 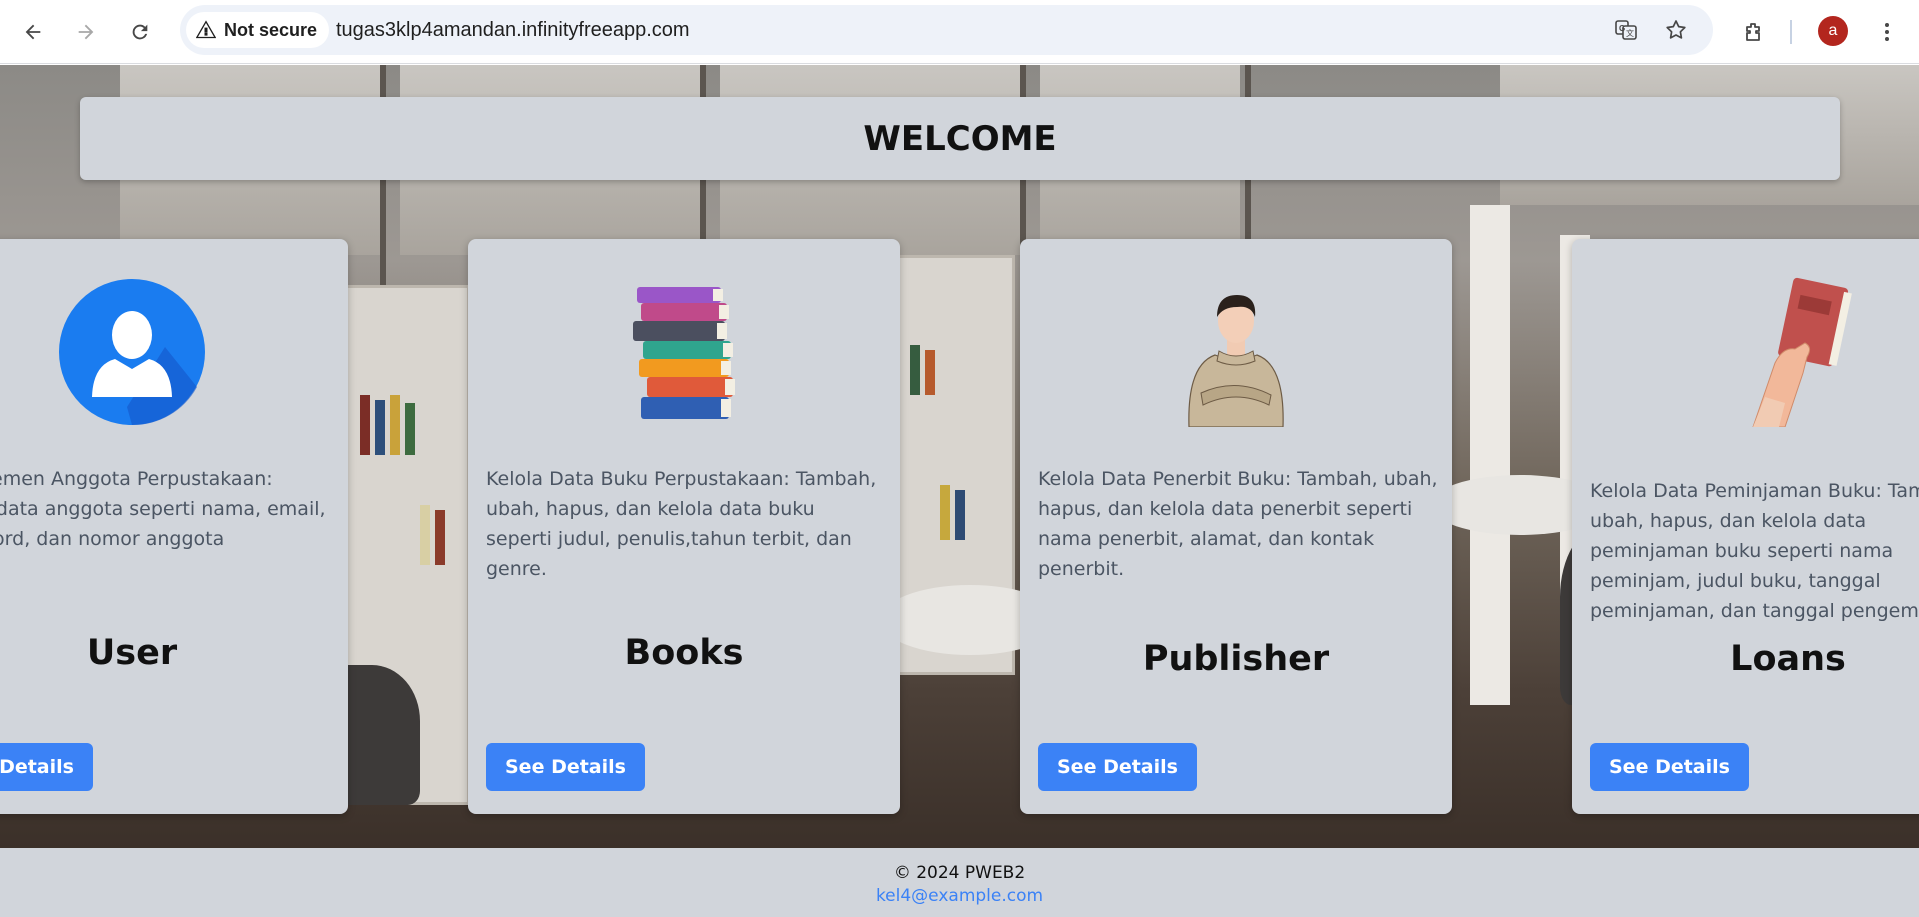 What do you see at coordinates (1791, 32) in the screenshot?
I see `toolbar-divider` at bounding box center [1791, 32].